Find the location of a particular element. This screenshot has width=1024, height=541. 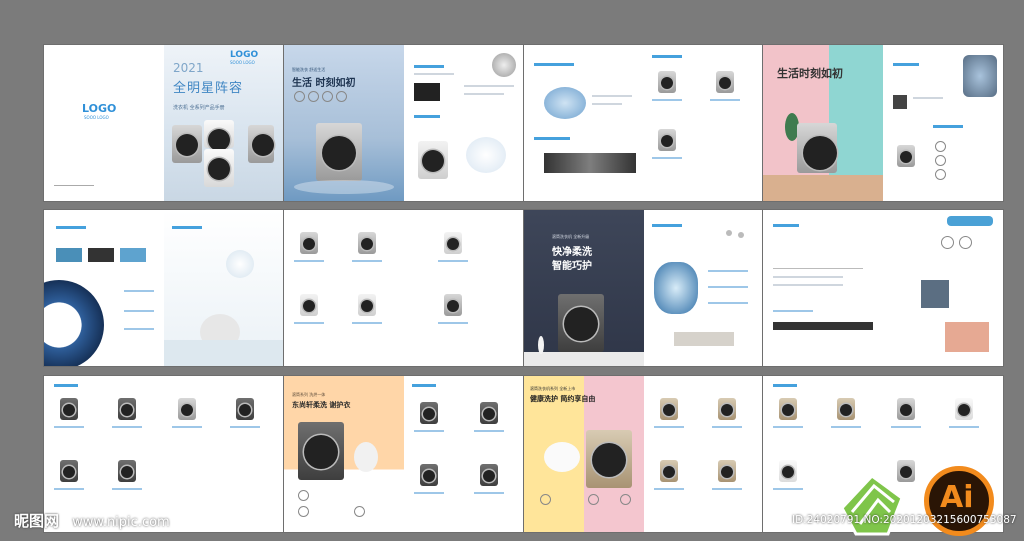

cover-logo-left-sub: SOOO LOGO is located at coordinates (96, 117).